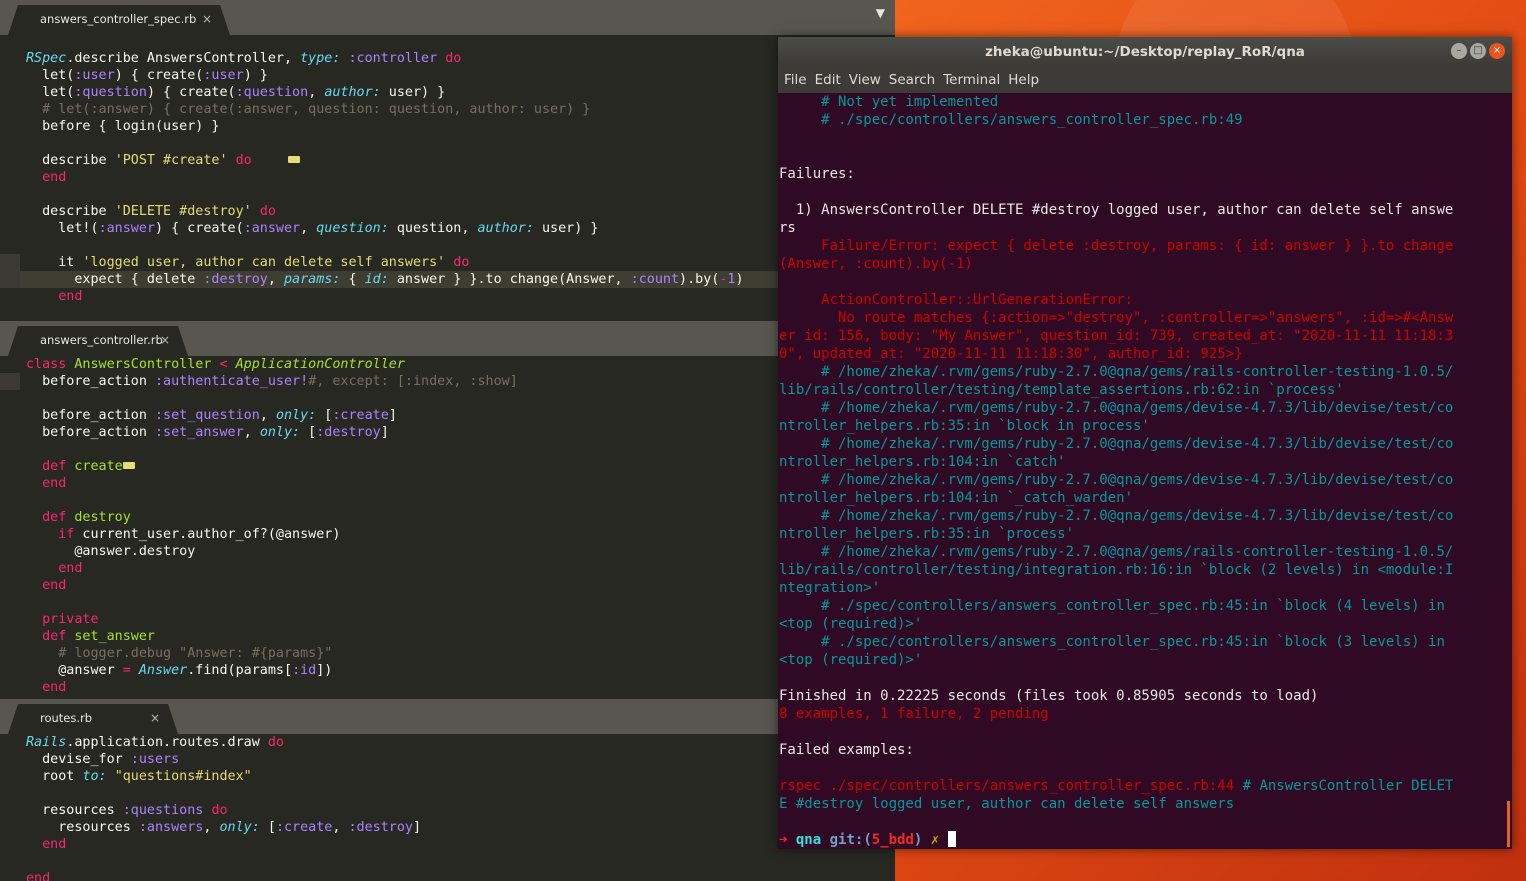  I want to click on tab-answers-controller-spec: answers_controller_spec.rb ×, so click(119, 20).